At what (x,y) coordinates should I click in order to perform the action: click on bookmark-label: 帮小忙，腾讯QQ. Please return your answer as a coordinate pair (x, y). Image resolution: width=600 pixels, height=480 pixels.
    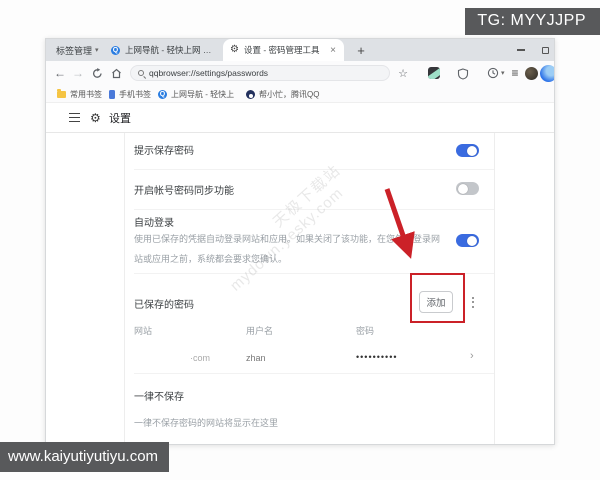
    Looking at the image, I should click on (289, 94).